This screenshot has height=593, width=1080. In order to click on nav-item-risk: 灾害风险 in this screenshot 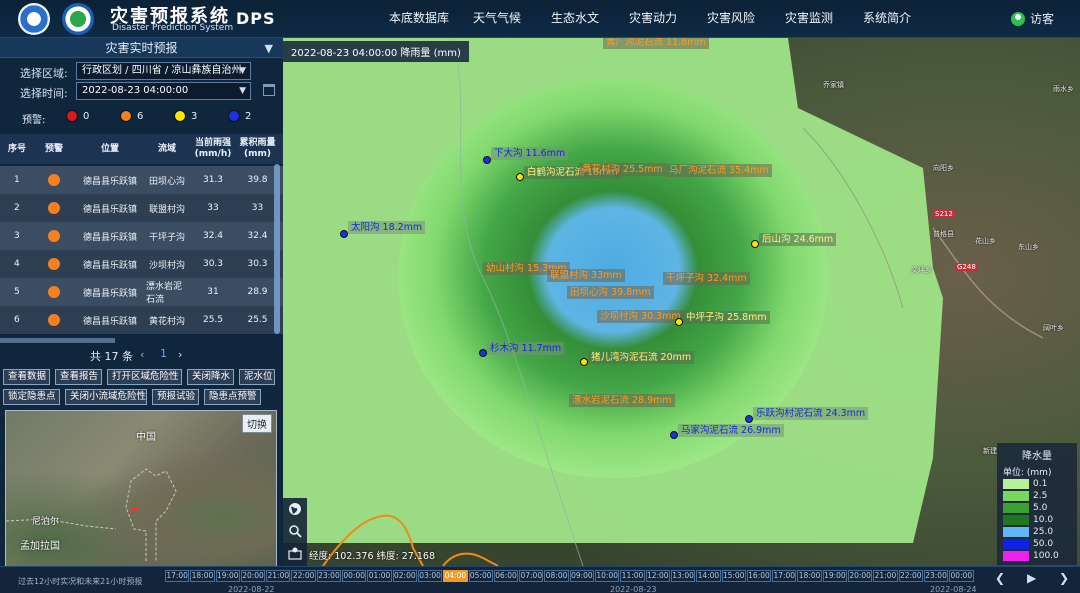, I will do `click(731, 19)`.